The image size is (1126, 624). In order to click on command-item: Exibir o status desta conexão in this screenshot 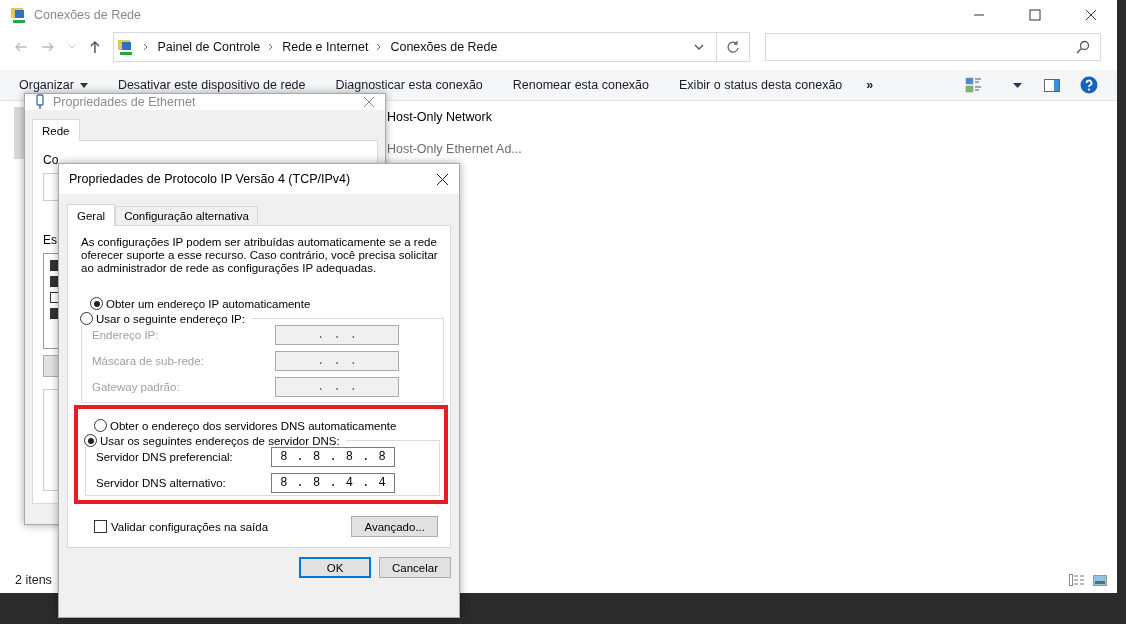, I will do `click(761, 85)`.